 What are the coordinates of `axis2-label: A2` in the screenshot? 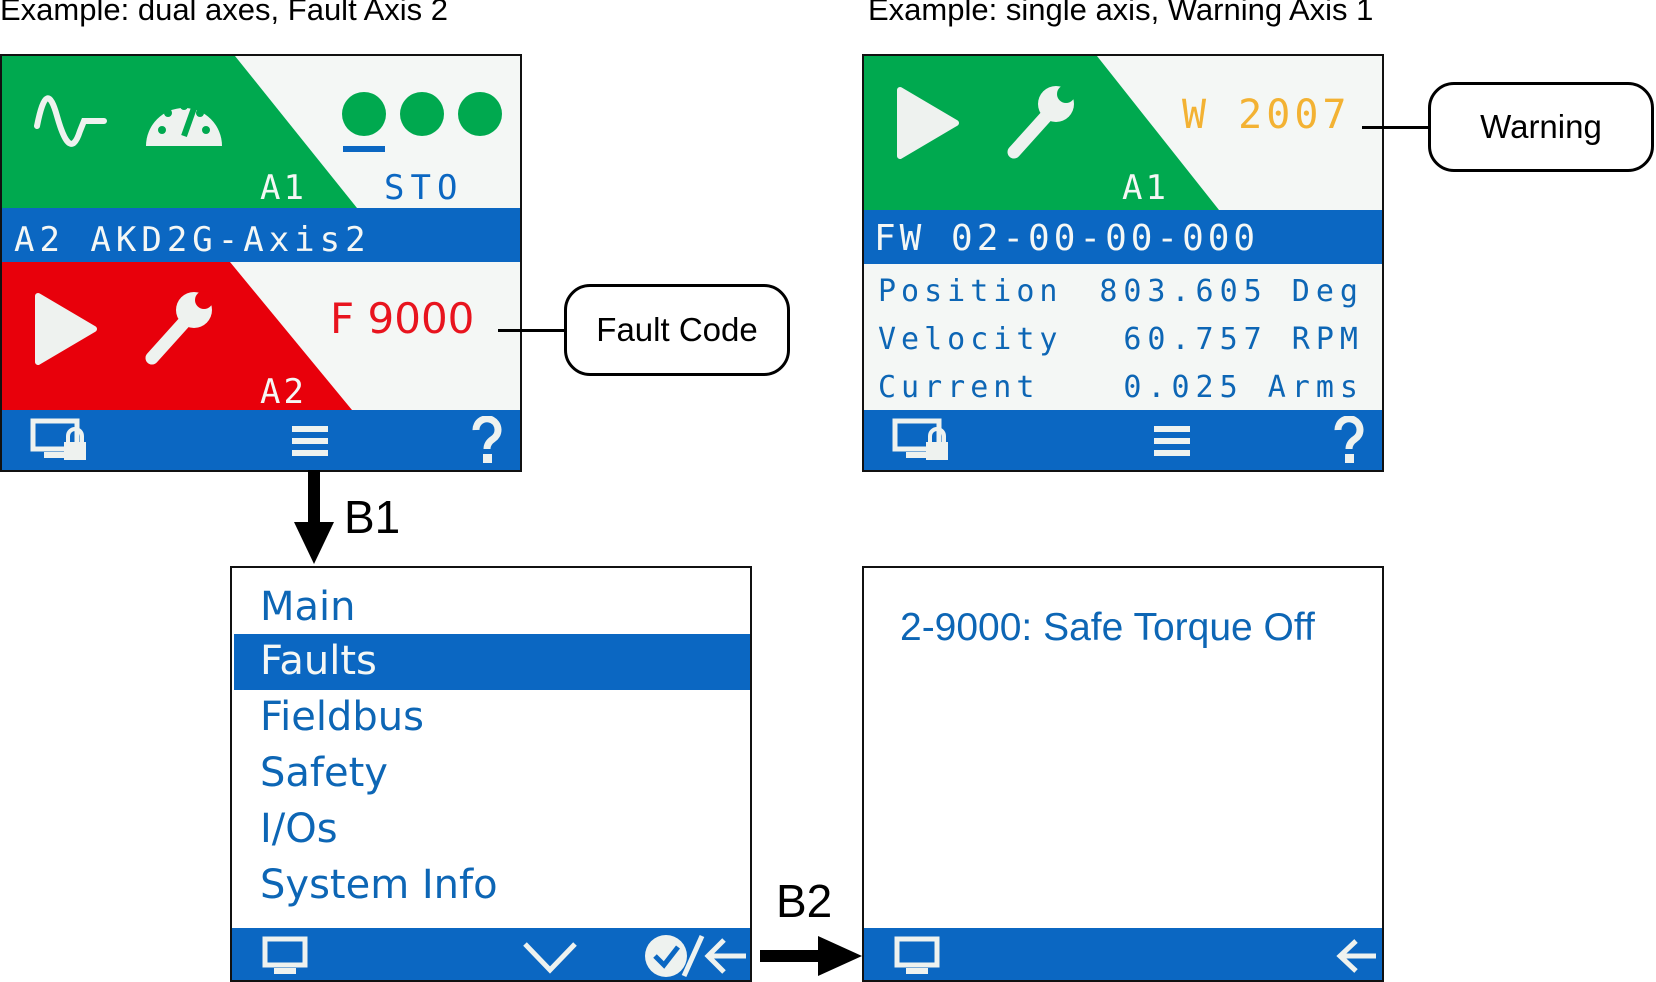 It's located at (283, 392).